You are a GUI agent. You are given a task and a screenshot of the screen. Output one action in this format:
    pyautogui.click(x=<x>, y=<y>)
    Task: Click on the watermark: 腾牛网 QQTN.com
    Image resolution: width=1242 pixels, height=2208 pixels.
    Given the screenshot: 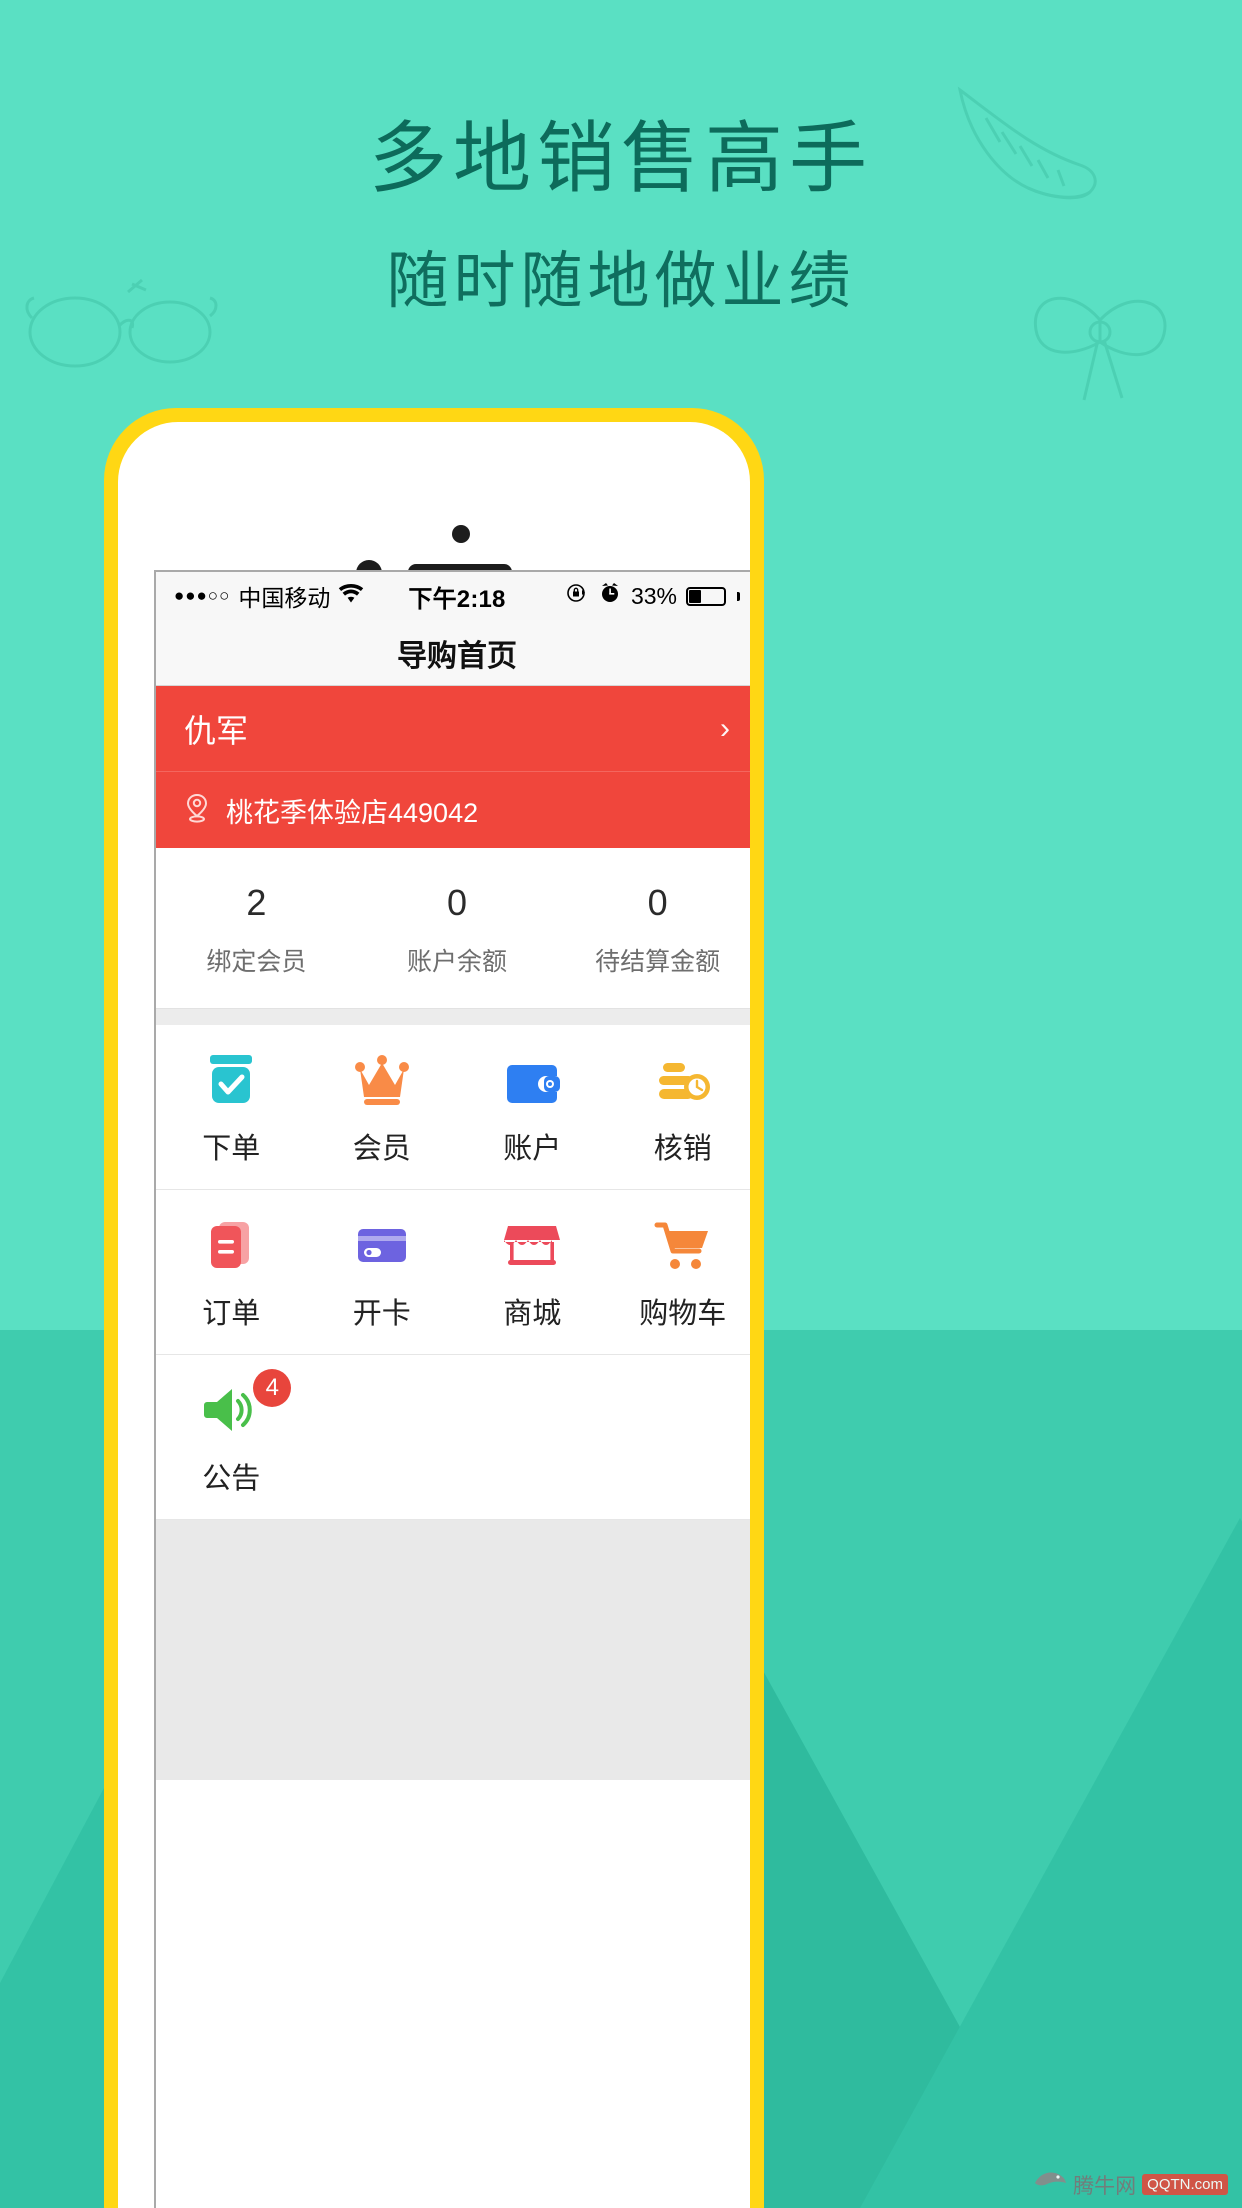 What is the action you would take?
    pyautogui.click(x=1130, y=2184)
    